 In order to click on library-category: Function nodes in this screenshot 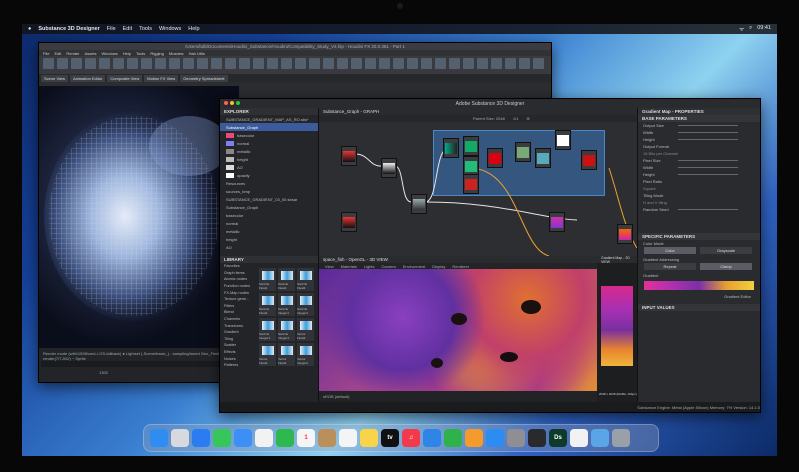, I will do `click(239, 286)`.